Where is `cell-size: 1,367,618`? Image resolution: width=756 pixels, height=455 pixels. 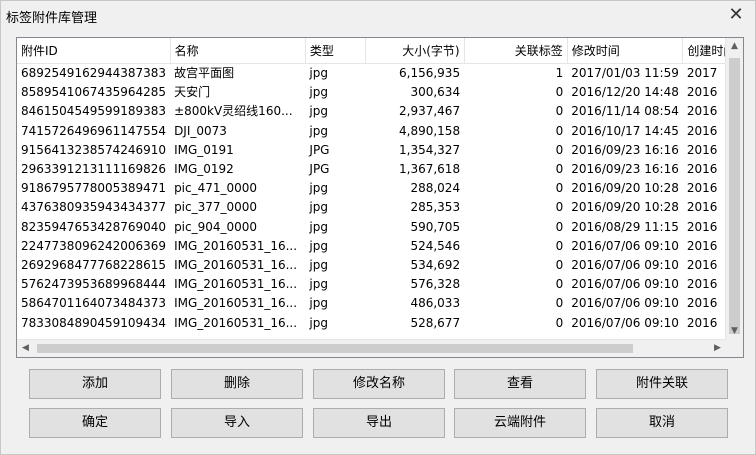 cell-size: 1,367,618 is located at coordinates (430, 169).